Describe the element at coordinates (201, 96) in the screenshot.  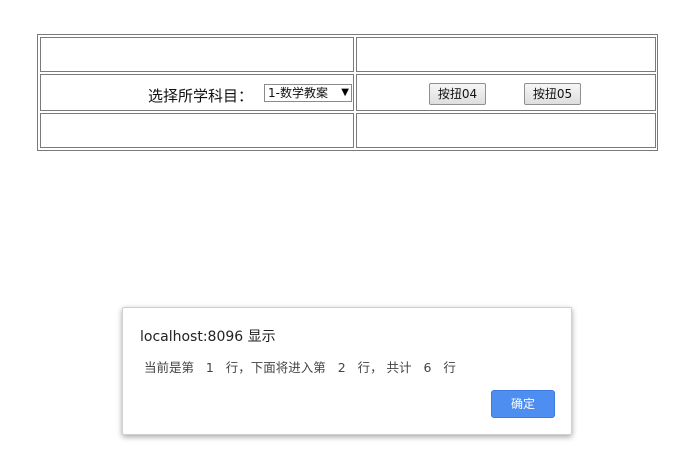
I see `subject-label: 选择所学科目：` at that location.